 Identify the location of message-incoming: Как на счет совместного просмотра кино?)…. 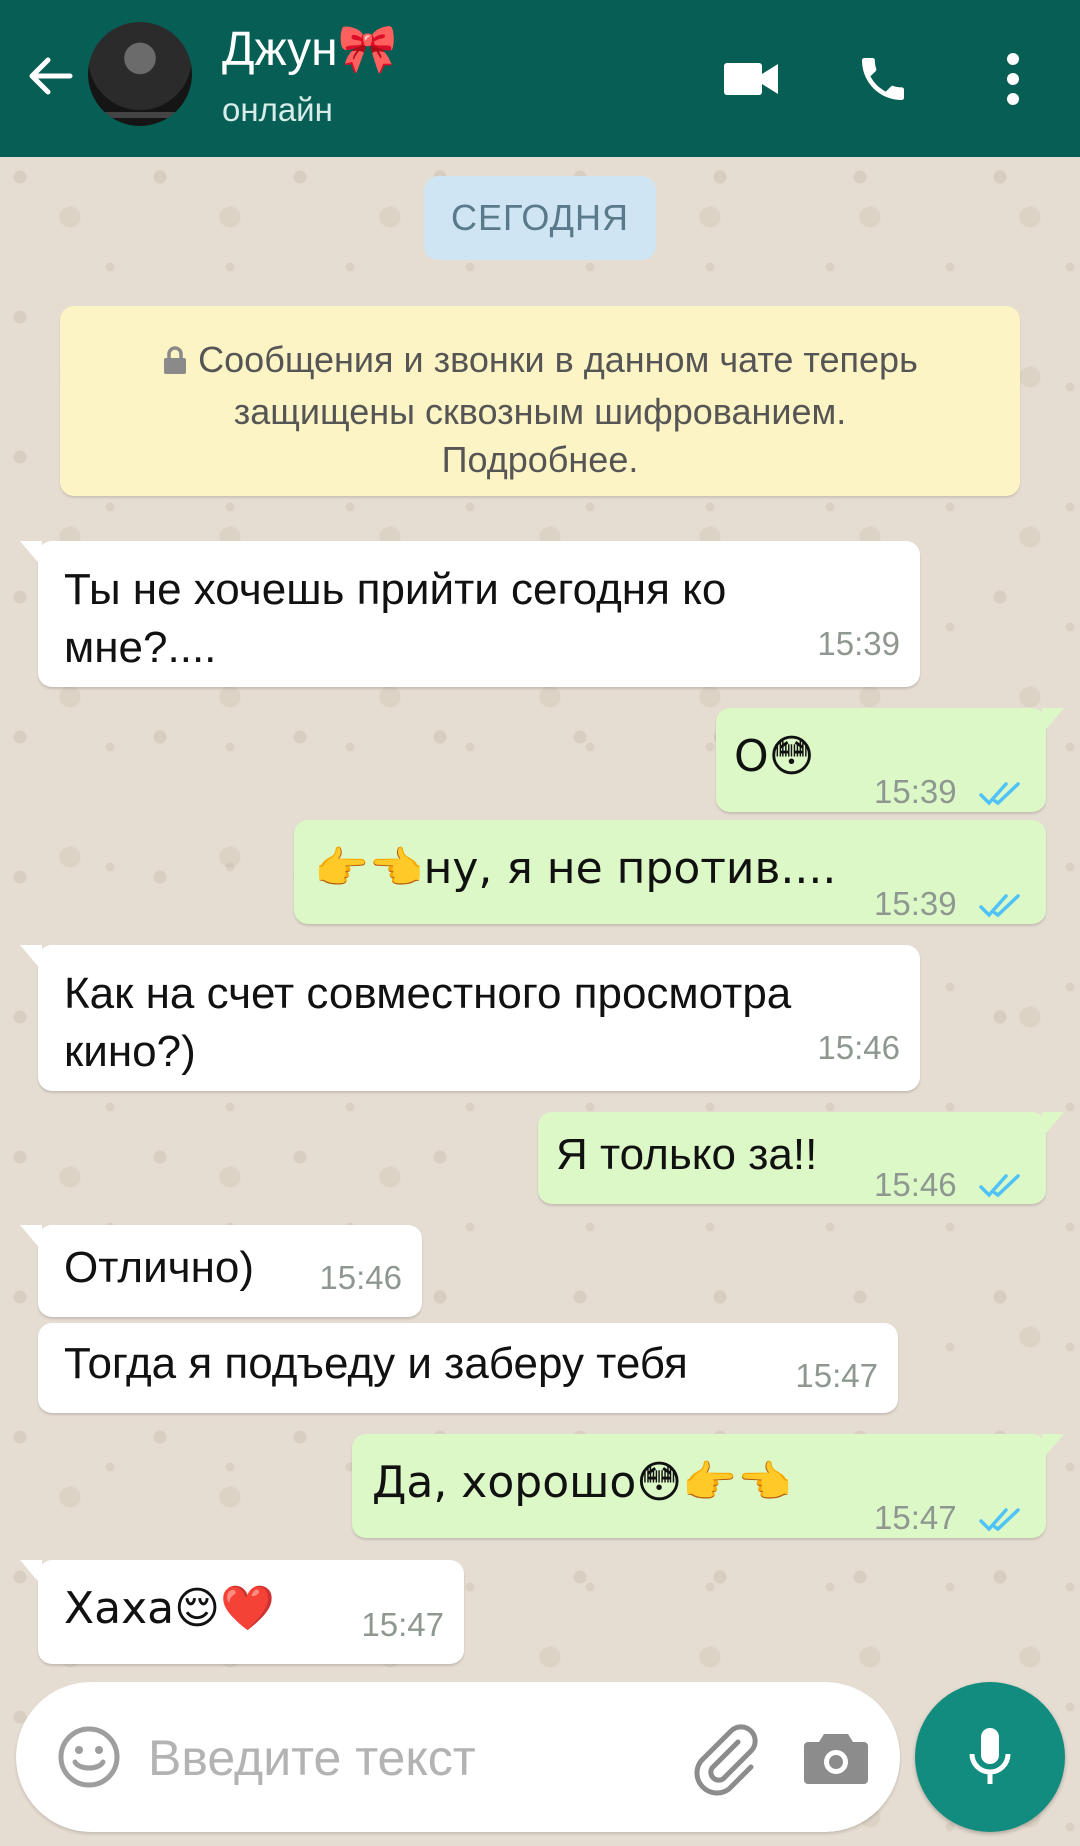
(470, 1018).